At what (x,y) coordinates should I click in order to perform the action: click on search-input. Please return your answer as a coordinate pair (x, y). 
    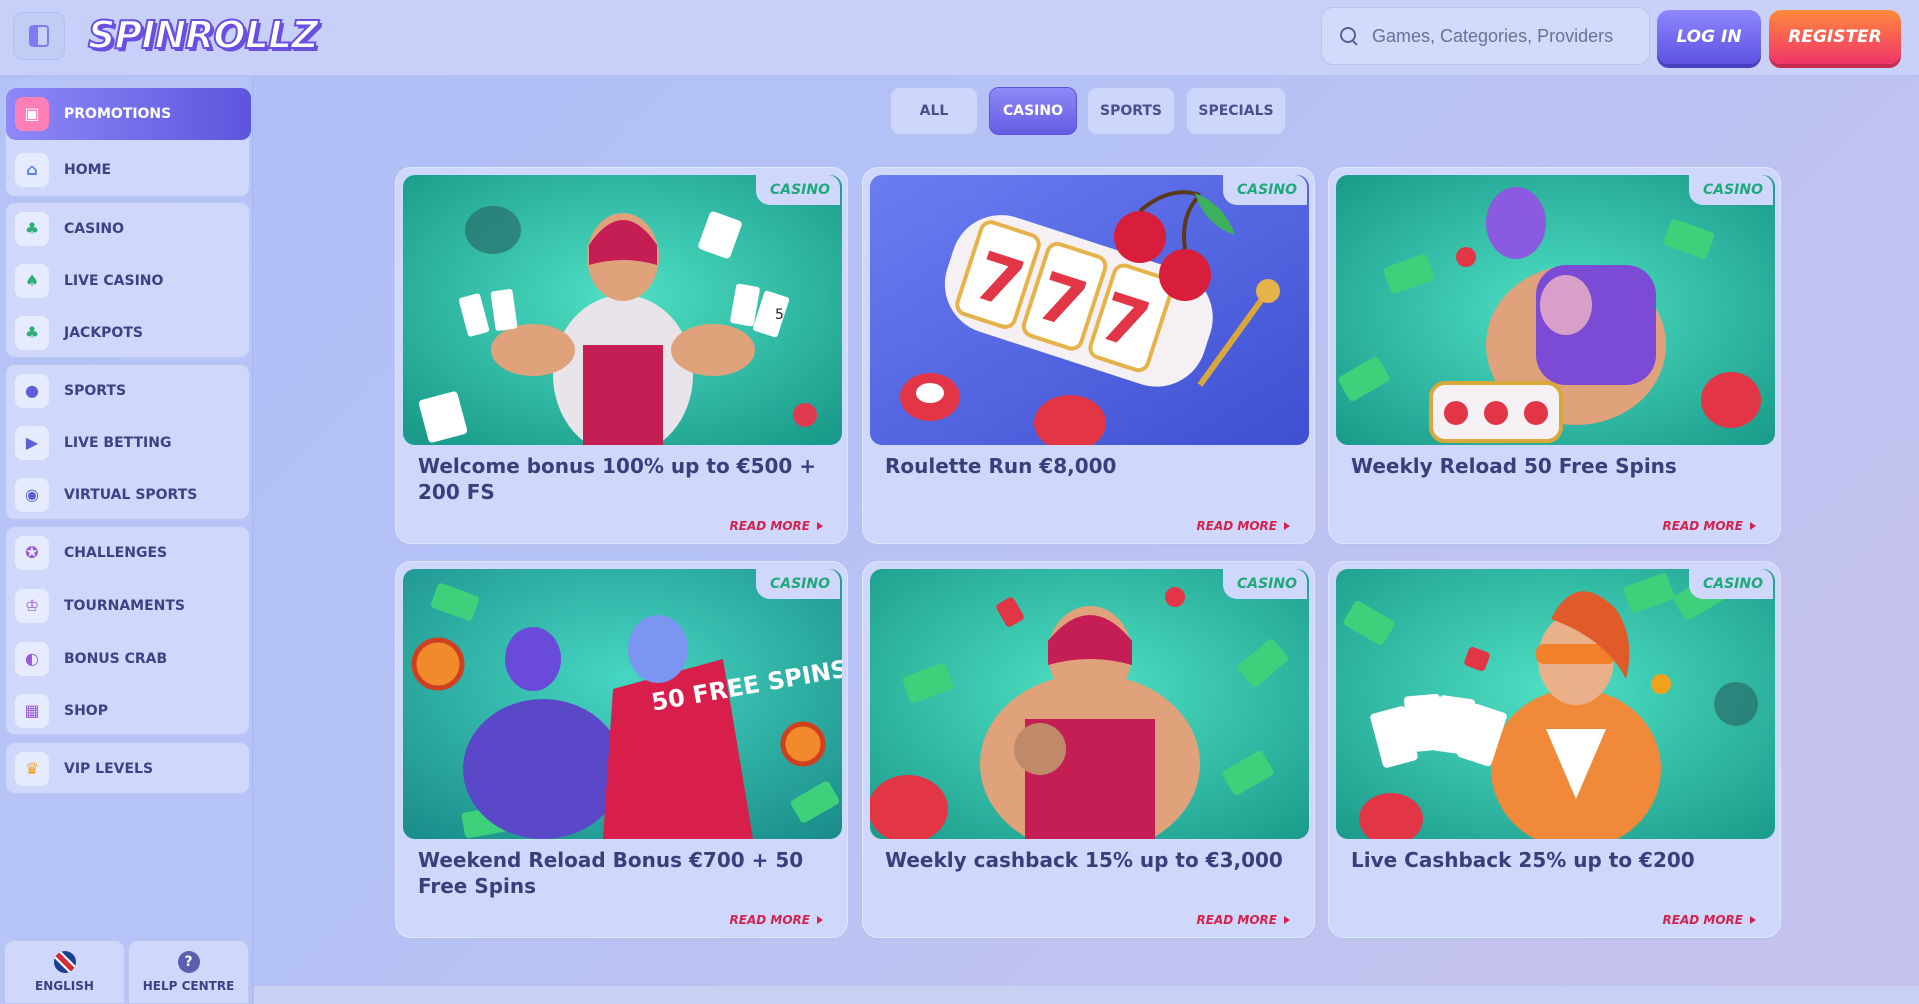
    Looking at the image, I should click on (1507, 36).